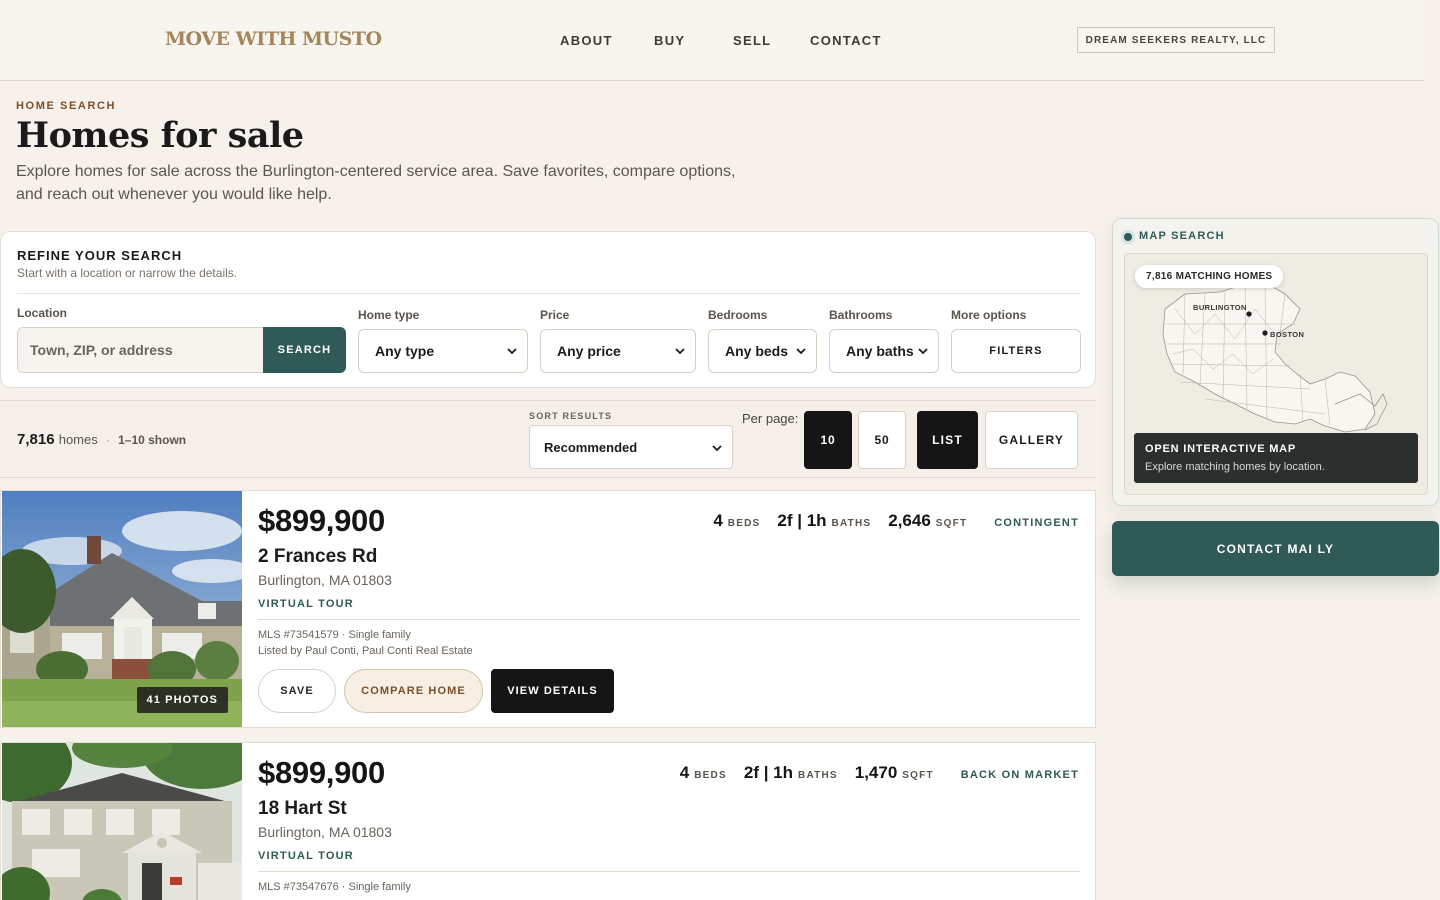 The image size is (1440, 900). Describe the element at coordinates (586, 40) in the screenshot. I see `nav-about: ABOUT` at that location.